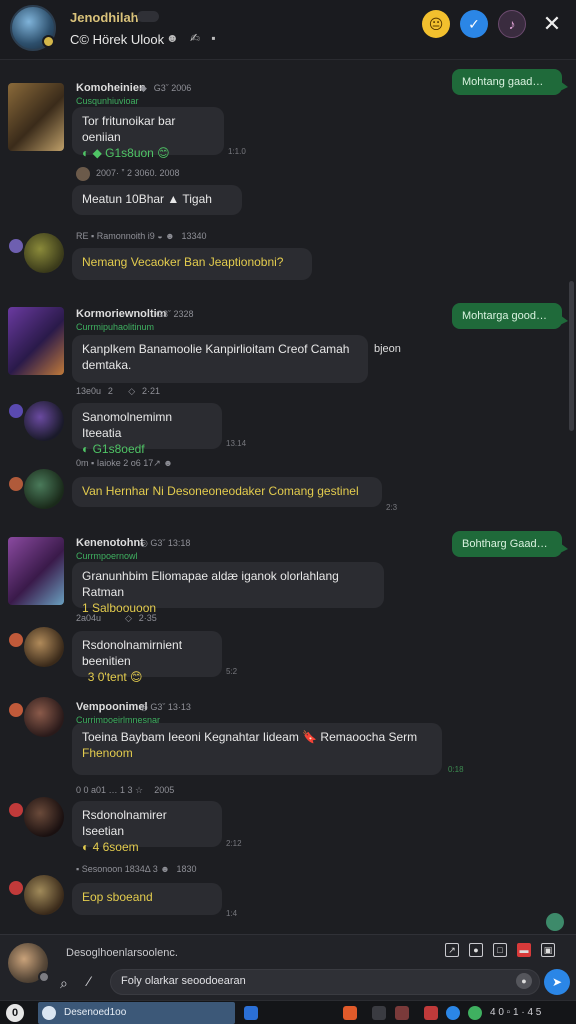 Image resolution: width=576 pixels, height=1024 pixels. What do you see at coordinates (115, 327) in the screenshot?
I see `sender-subtitle: Currmipuhaolitinum` at bounding box center [115, 327].